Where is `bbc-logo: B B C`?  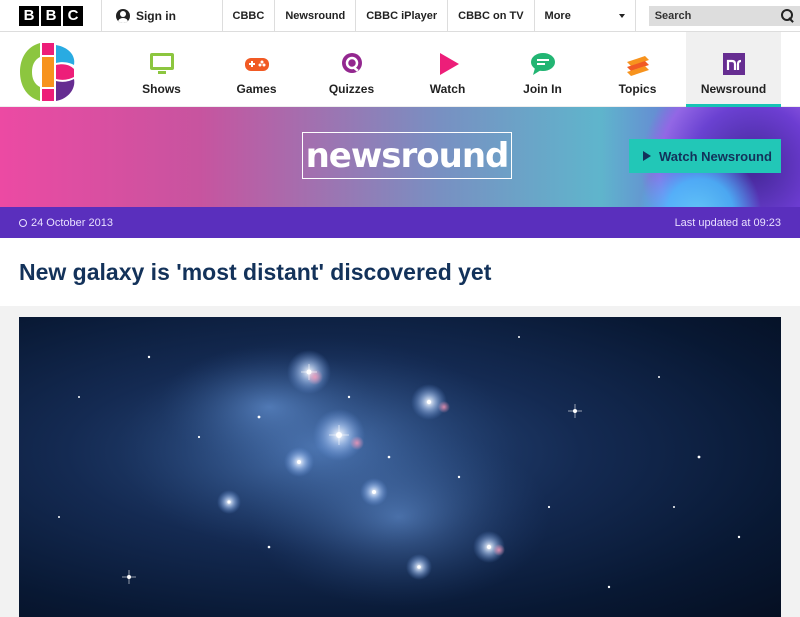
bbc-logo: B B C is located at coordinates (51, 15).